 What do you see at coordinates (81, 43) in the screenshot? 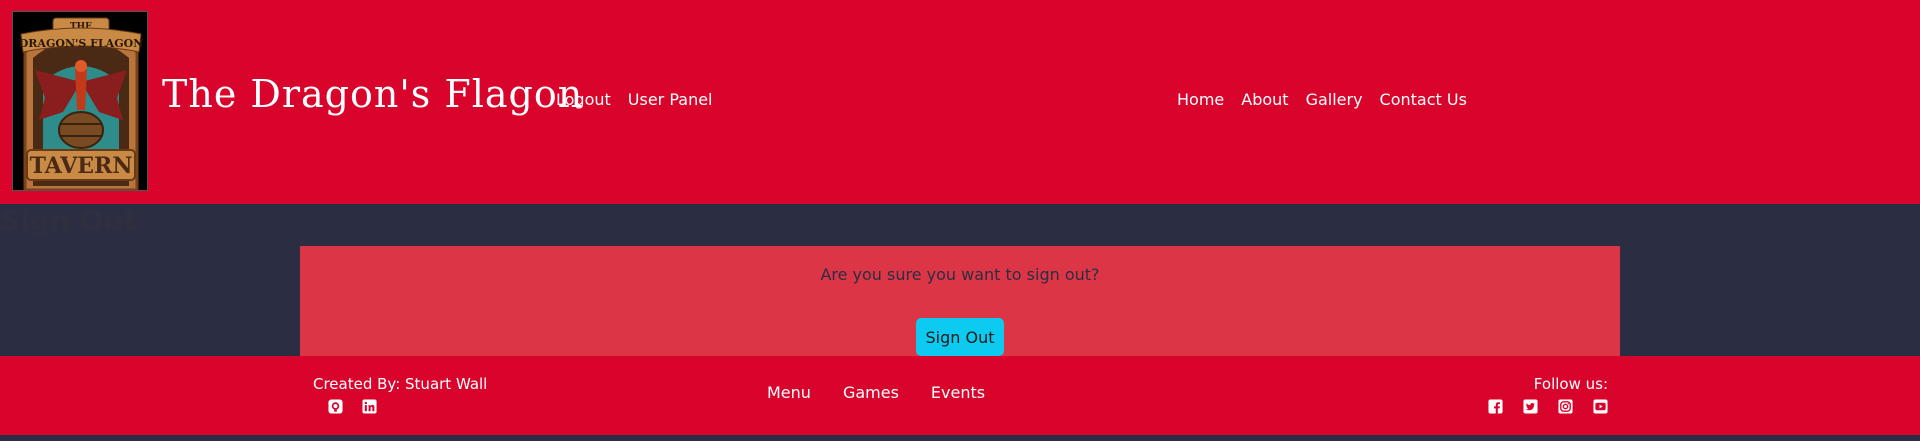
I see `svg-text: DRAGON'S FLAGON` at bounding box center [81, 43].